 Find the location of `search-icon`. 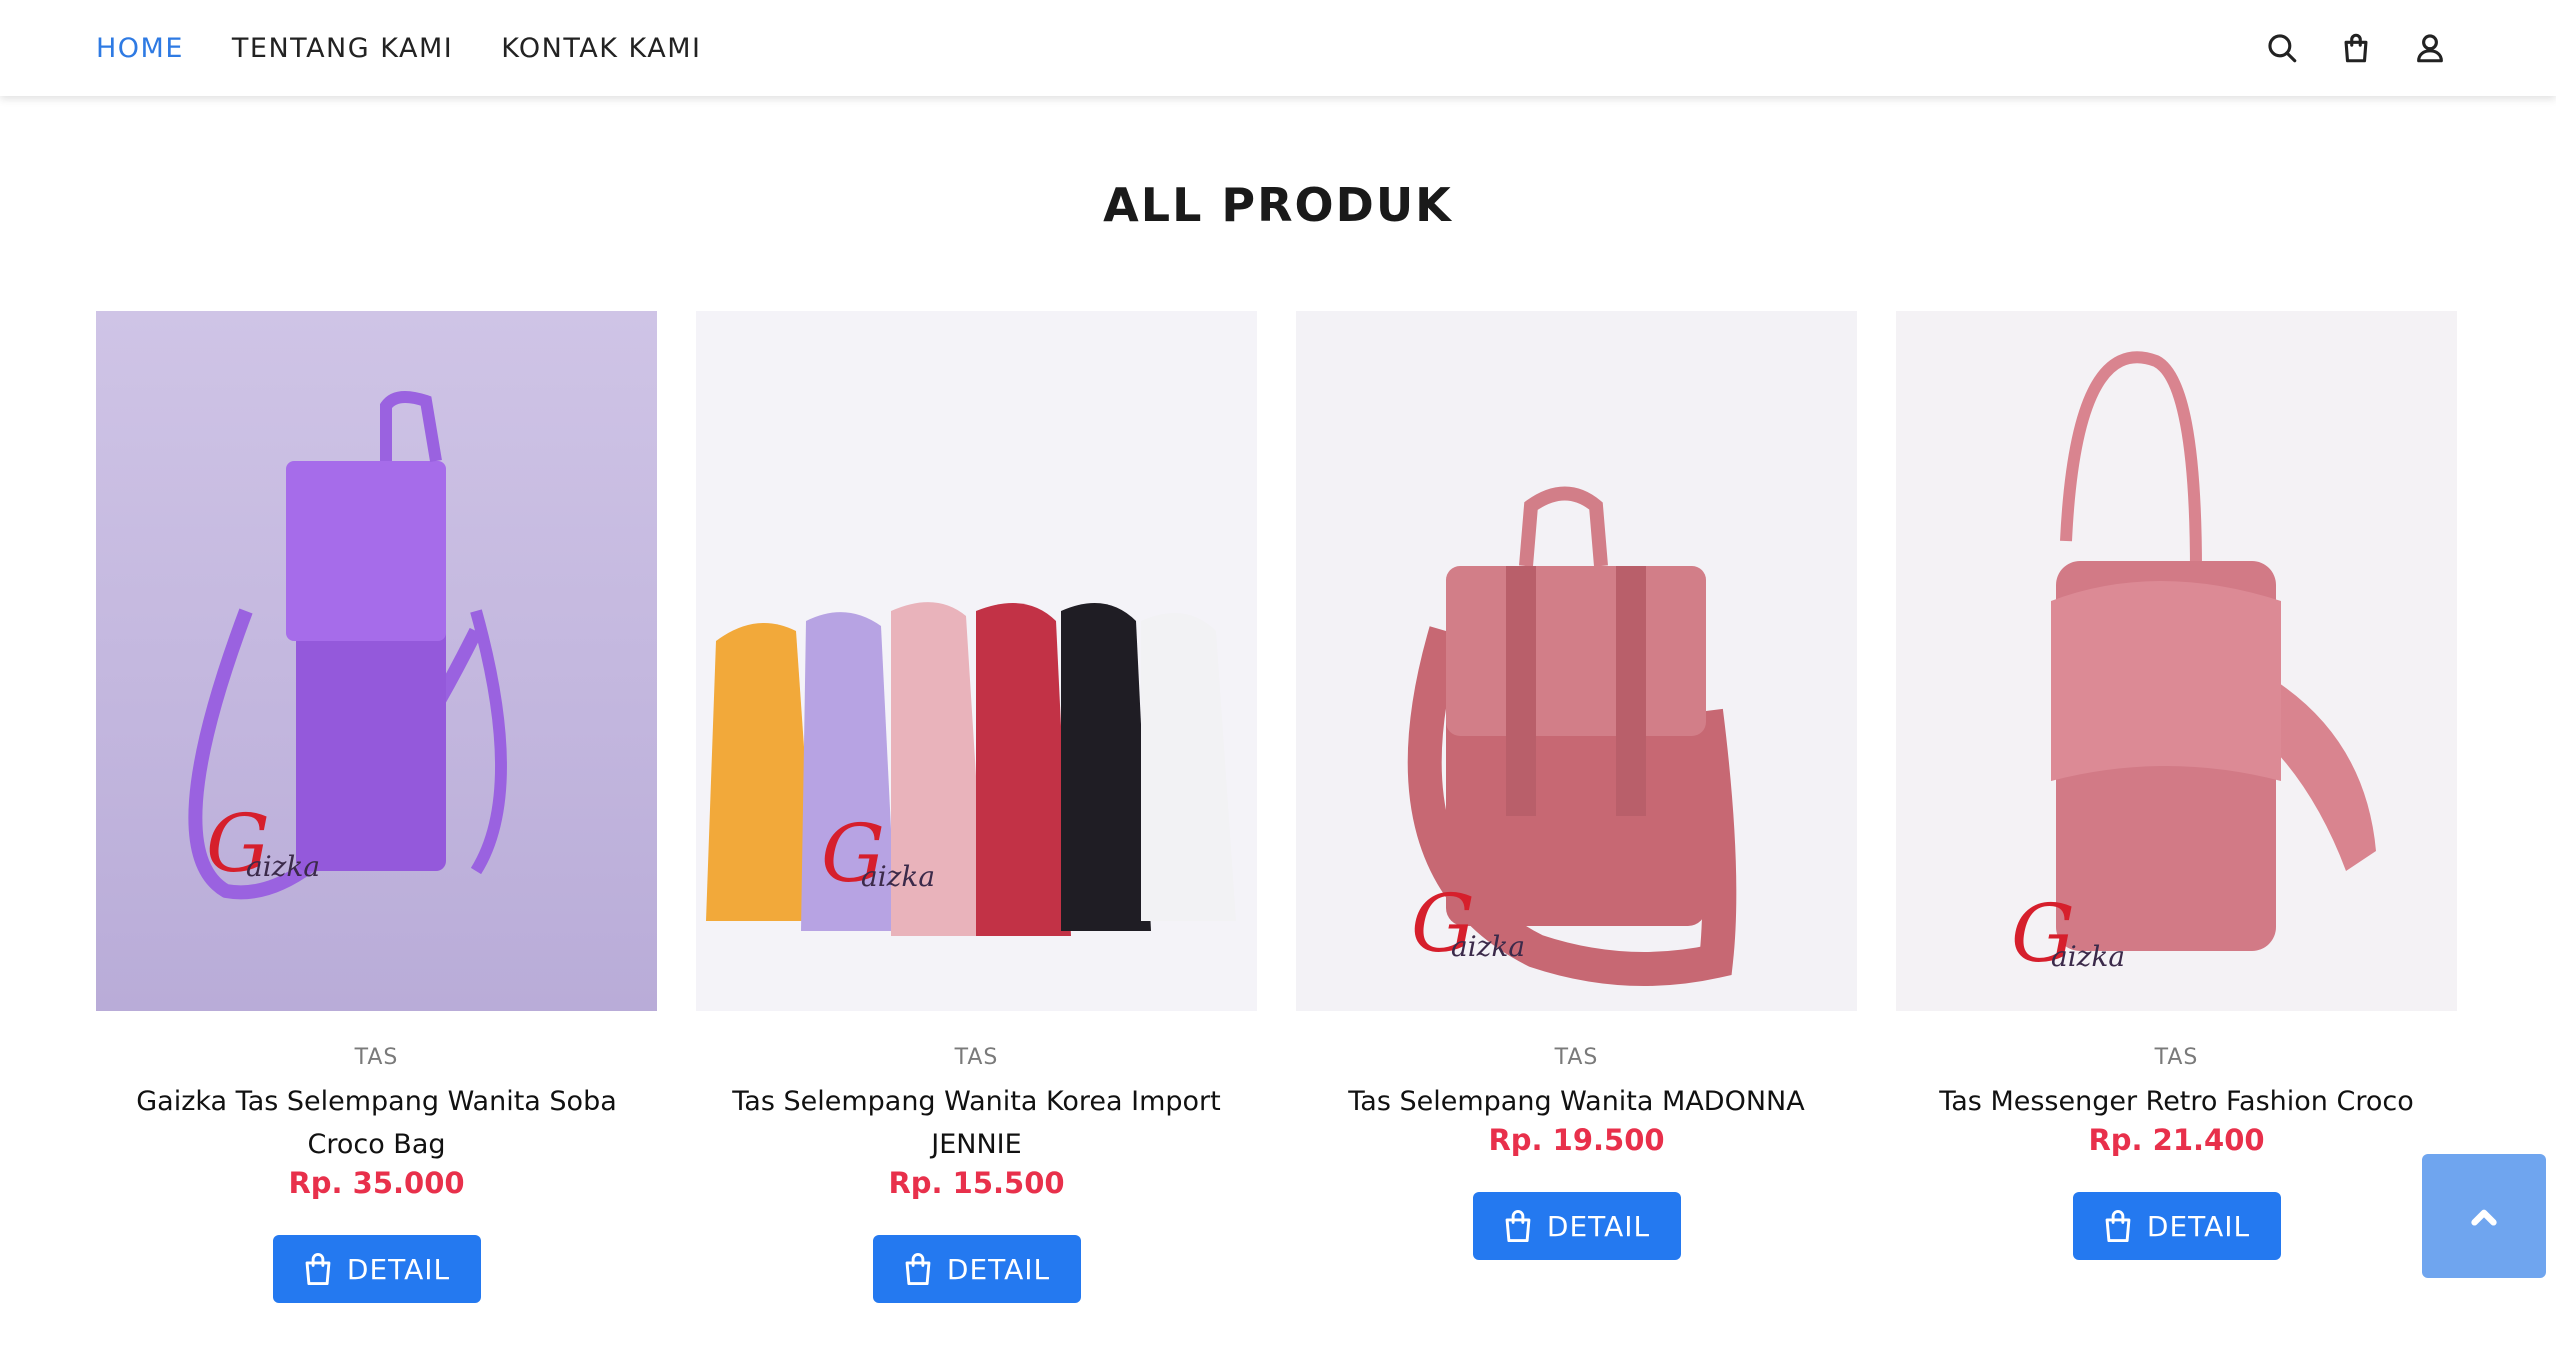

search-icon is located at coordinates (2282, 48).